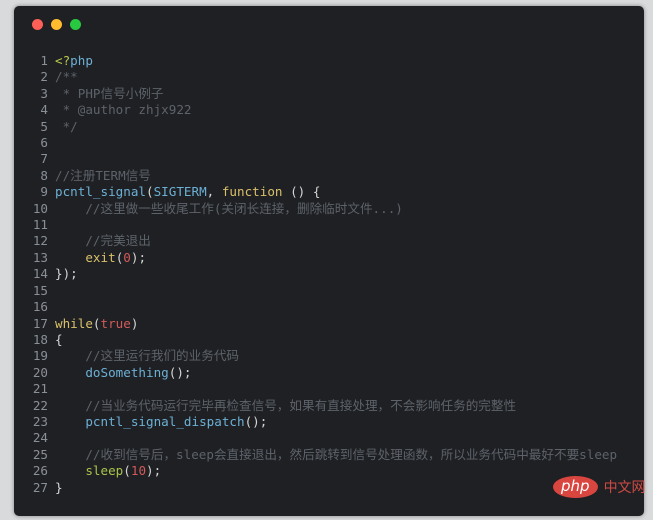  Describe the element at coordinates (322, 340) in the screenshot. I see `code-line: 18{​` at that location.